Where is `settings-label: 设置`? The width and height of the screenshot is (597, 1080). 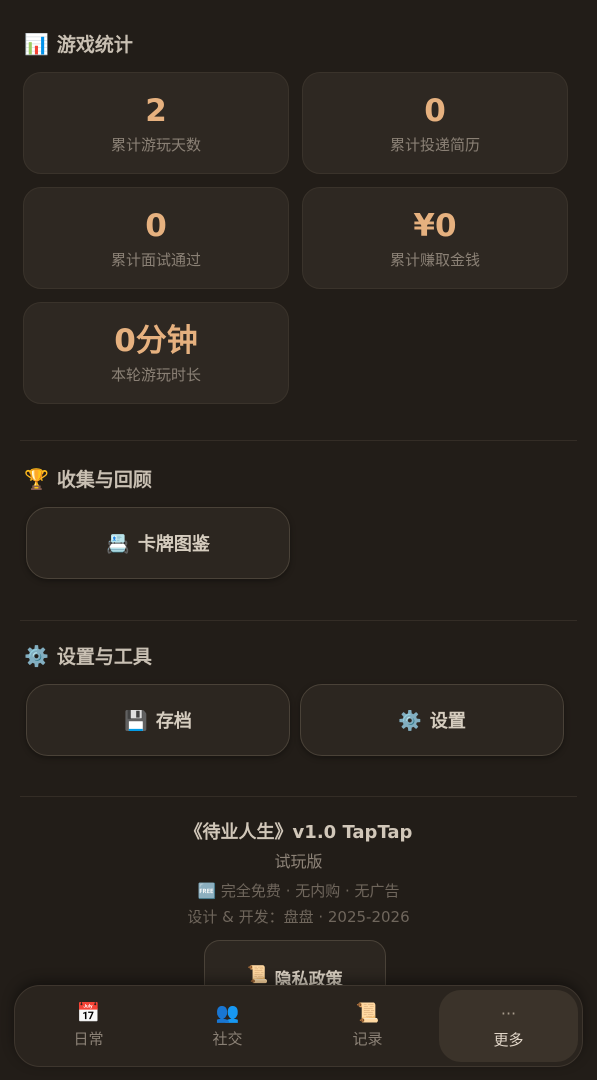 settings-label: 设置 is located at coordinates (447, 721).